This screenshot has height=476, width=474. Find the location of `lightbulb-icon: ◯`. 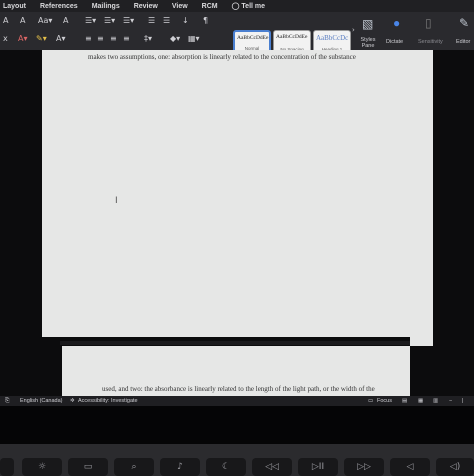

lightbulb-icon: ◯ is located at coordinates (235, 6).